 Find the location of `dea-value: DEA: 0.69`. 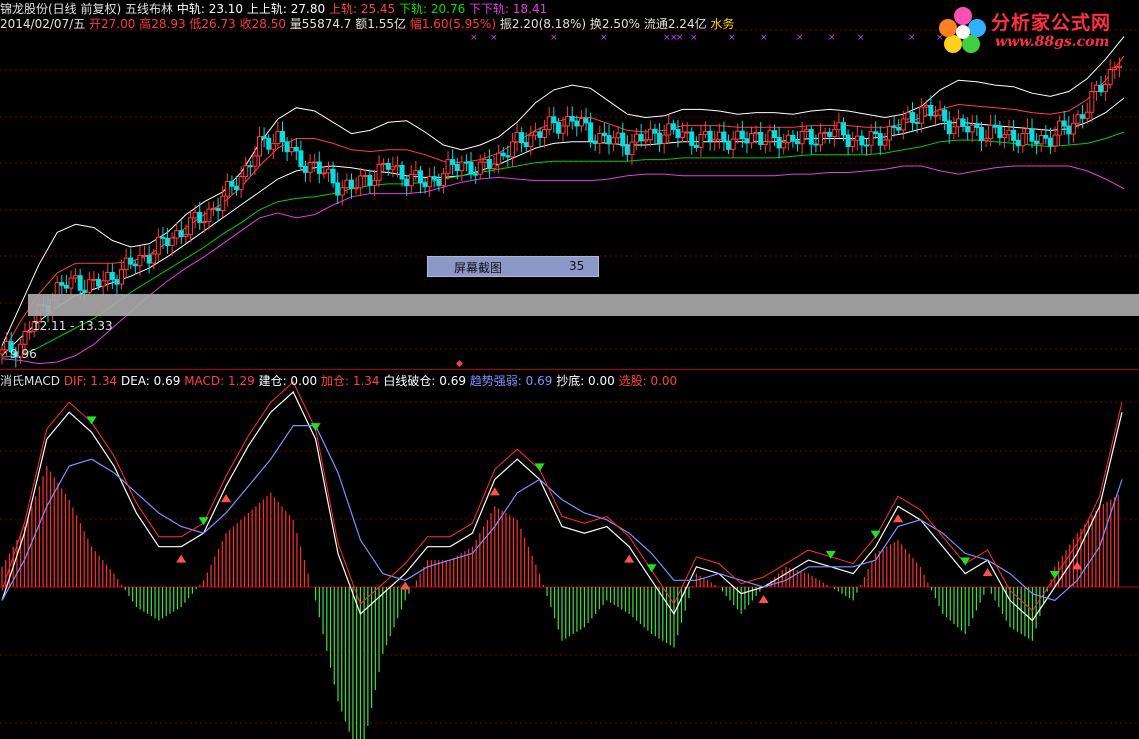

dea-value: DEA: 0.69 is located at coordinates (150, 381).